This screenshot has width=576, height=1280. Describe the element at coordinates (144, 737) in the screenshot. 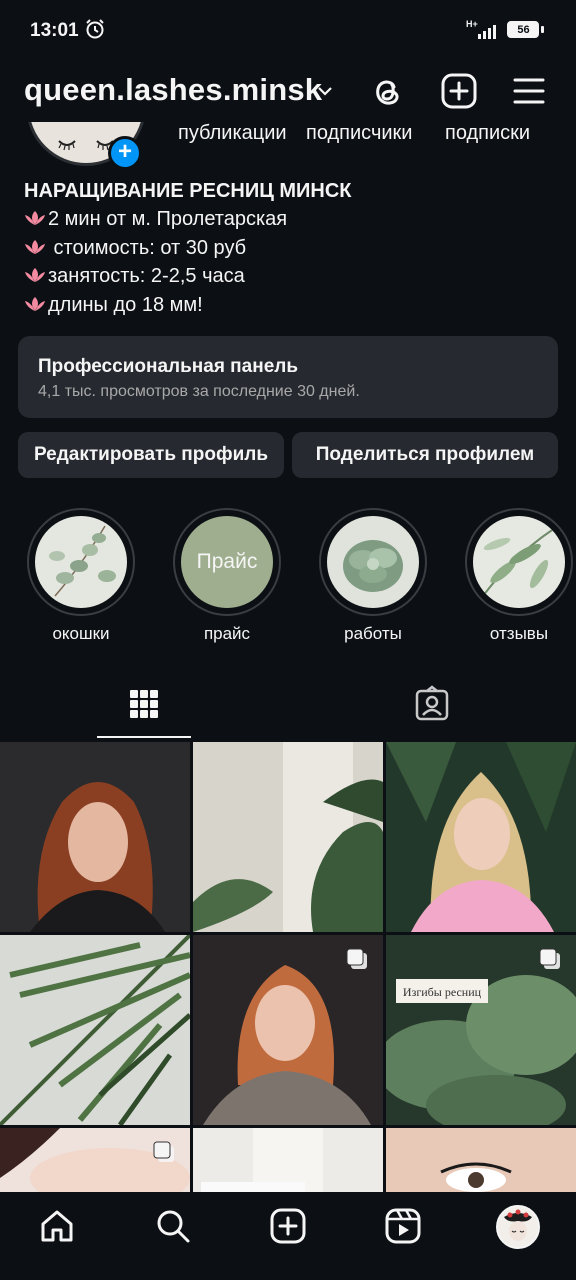

I see `selected-tab-indicator` at that location.